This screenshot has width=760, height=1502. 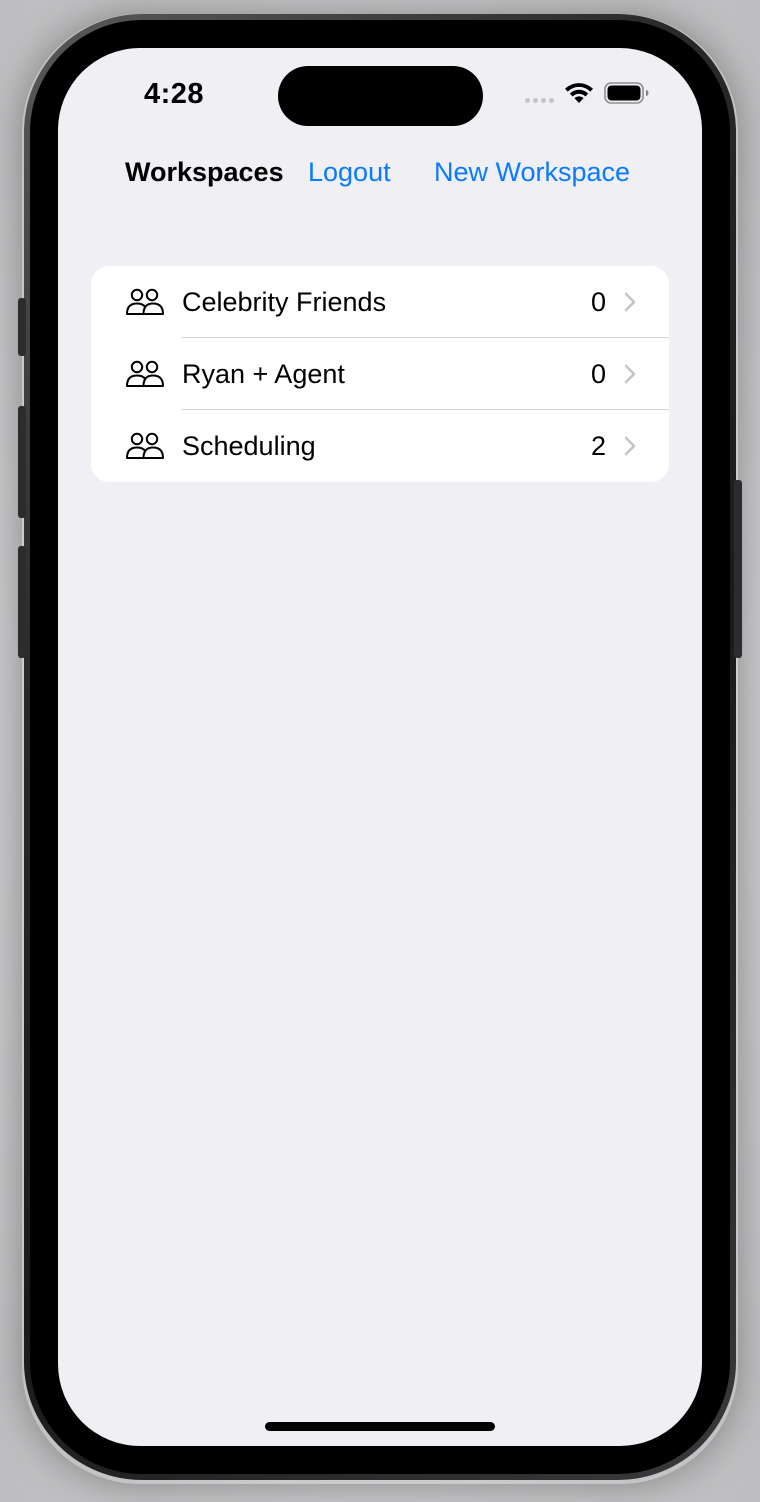 What do you see at coordinates (22, 462) in the screenshot?
I see `volume-up-button` at bounding box center [22, 462].